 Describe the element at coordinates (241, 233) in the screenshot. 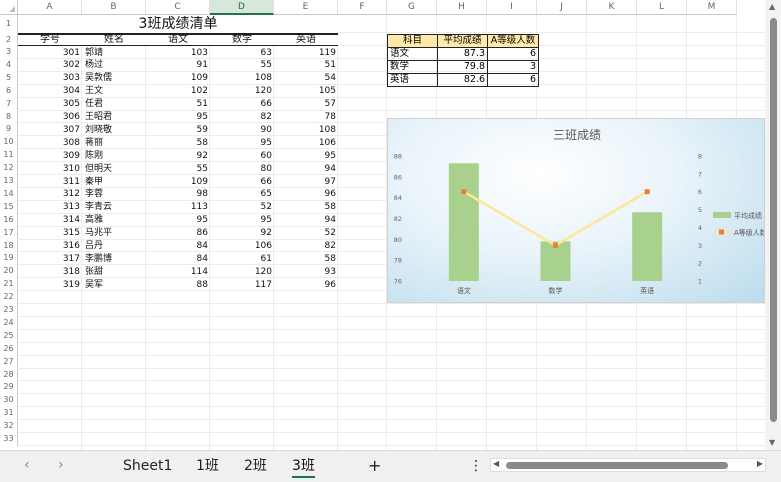

I see `math-score-cell: 92` at that location.